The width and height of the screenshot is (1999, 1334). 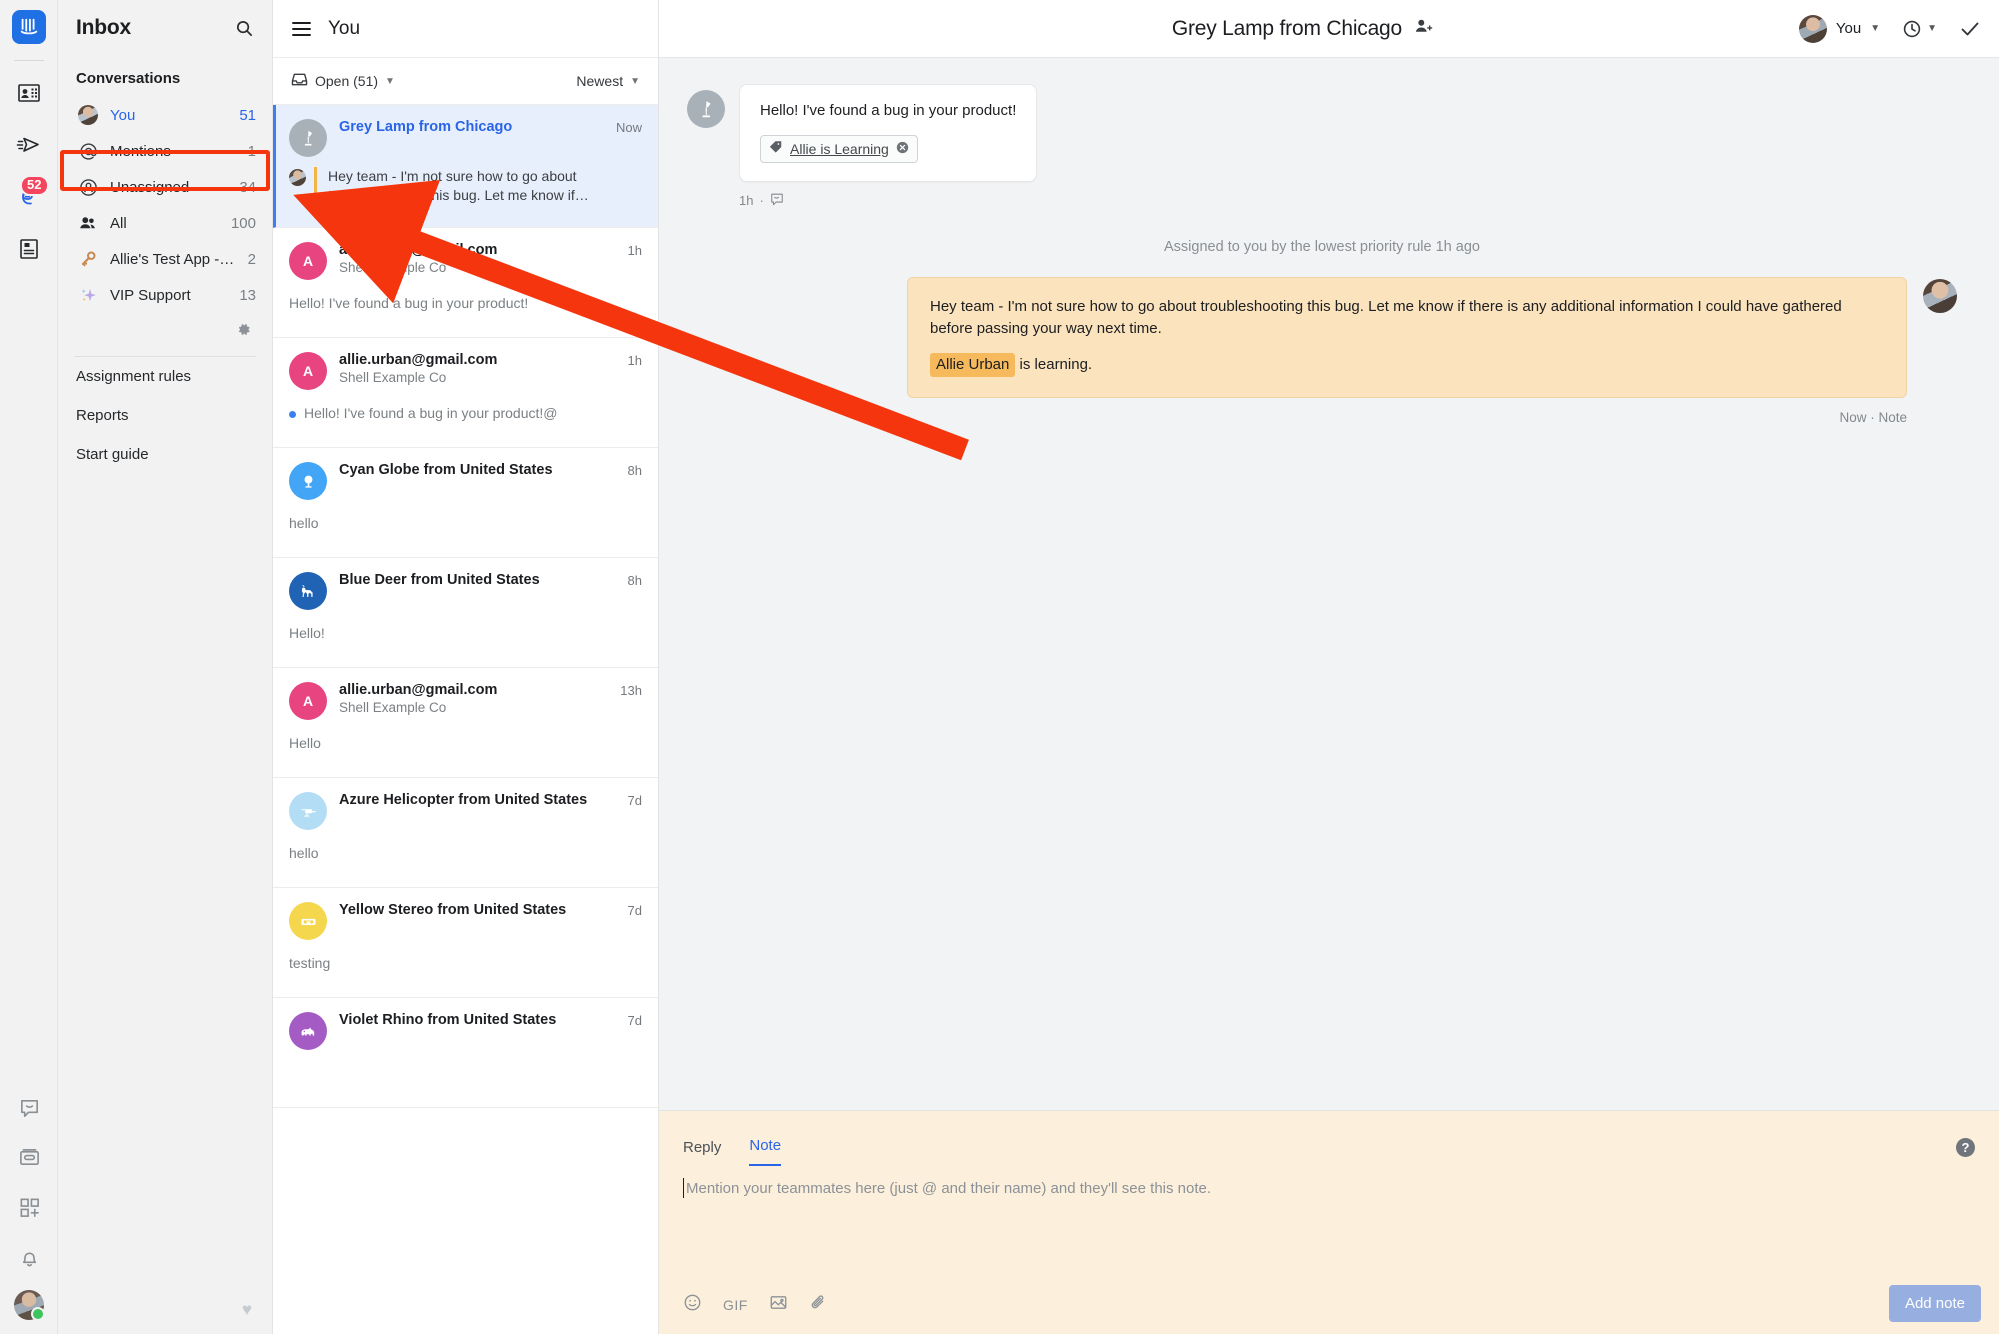 I want to click on note-mention-line: Allie Urban is learning., so click(x=1407, y=365).